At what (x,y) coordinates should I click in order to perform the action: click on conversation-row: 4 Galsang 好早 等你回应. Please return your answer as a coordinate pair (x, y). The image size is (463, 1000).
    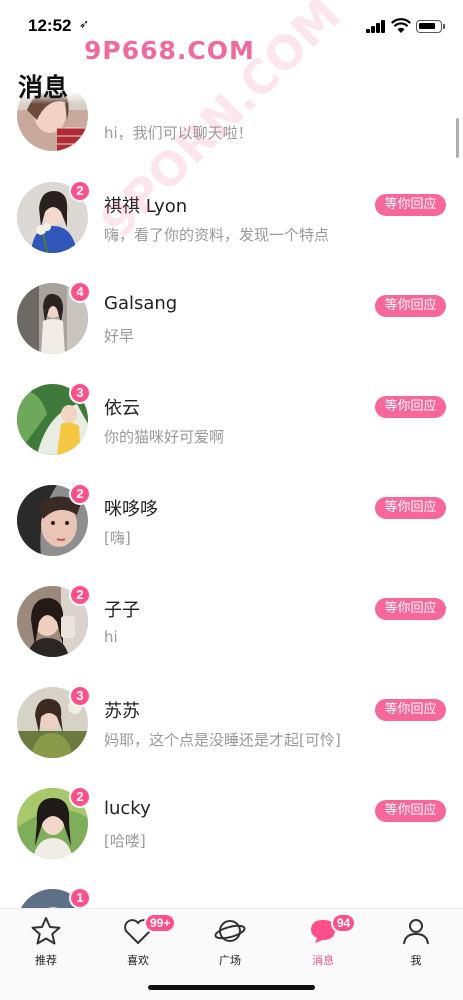
    Looking at the image, I should click on (231, 332).